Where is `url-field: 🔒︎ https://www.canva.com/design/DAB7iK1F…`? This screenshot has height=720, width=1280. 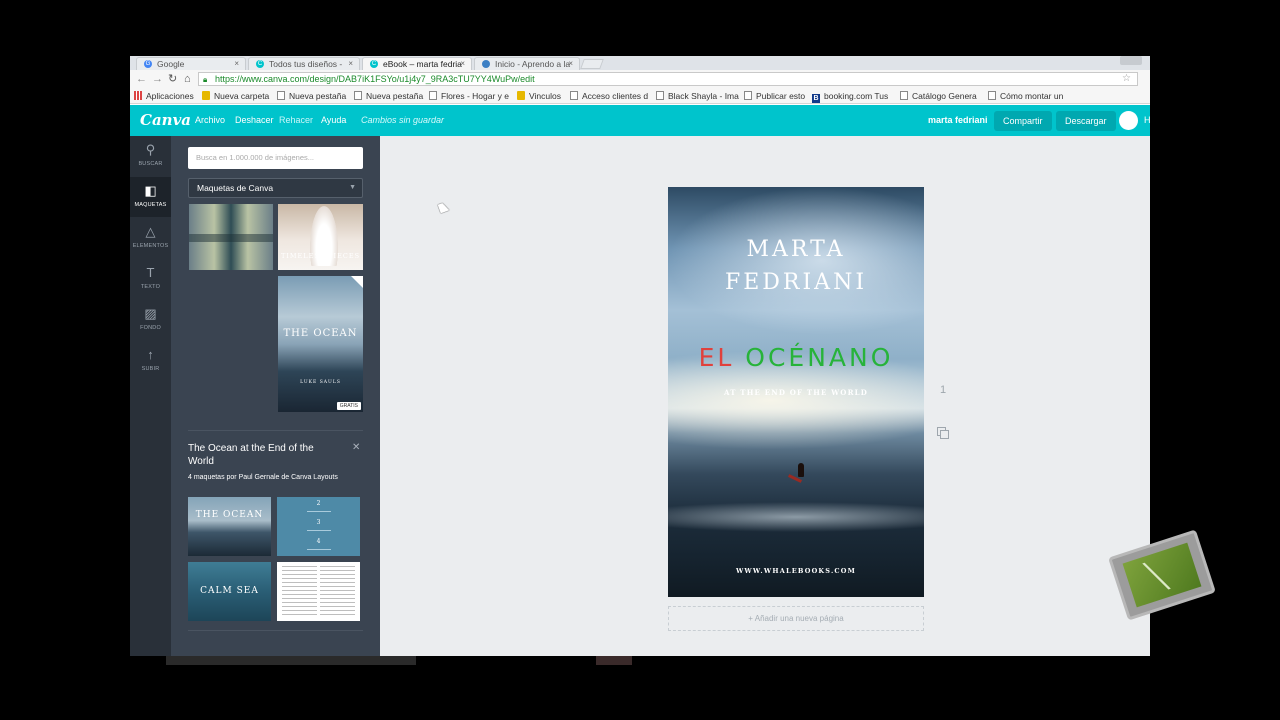 url-field: 🔒︎ https://www.canva.com/design/DAB7iK1F… is located at coordinates (668, 79).